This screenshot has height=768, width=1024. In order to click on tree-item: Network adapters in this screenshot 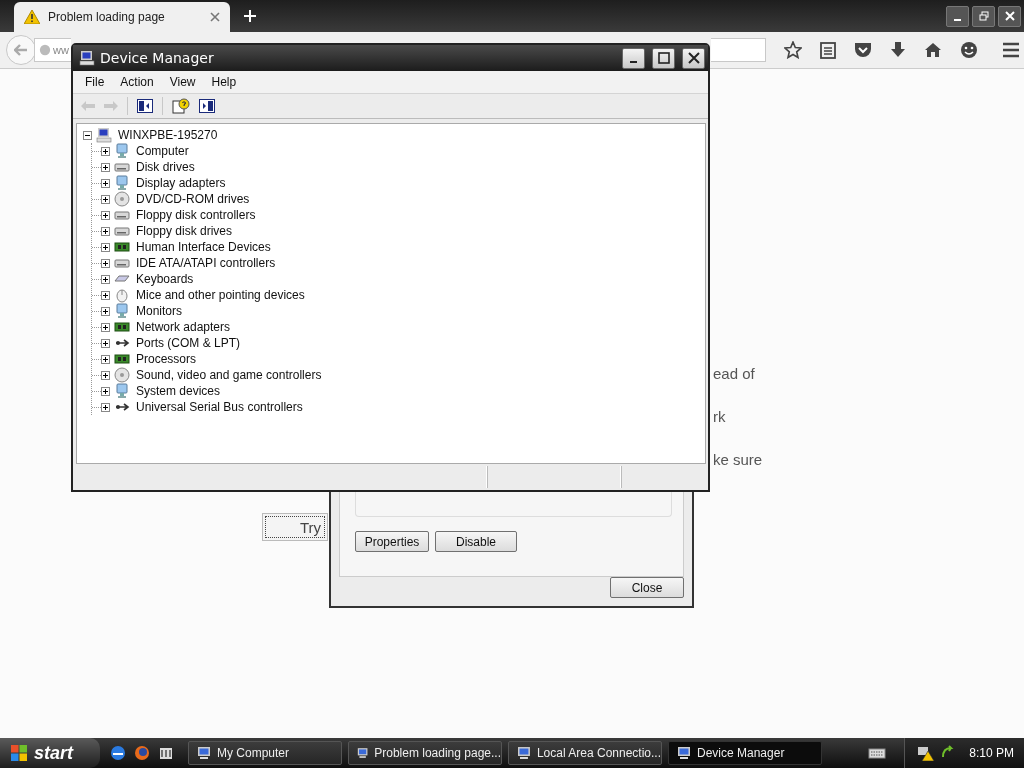, I will do `click(183, 327)`.